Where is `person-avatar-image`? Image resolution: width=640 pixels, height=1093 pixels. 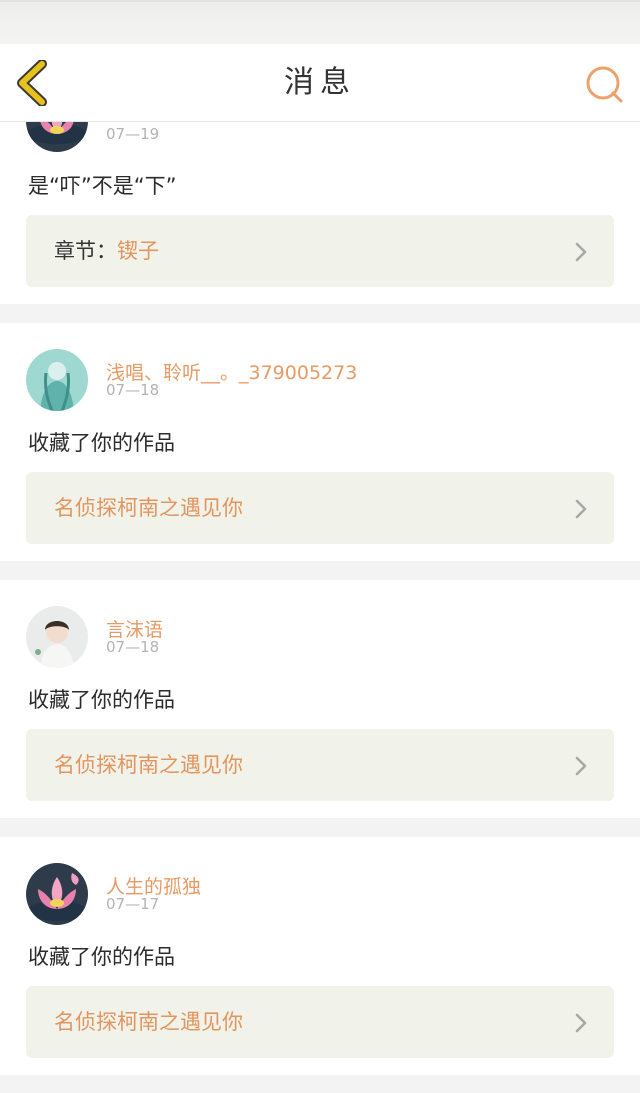 person-avatar-image is located at coordinates (57, 637).